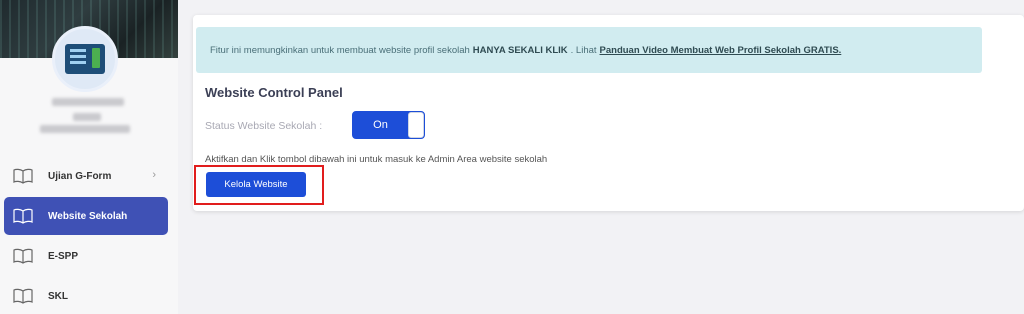  I want to click on sidebar-item-label: SKL, so click(58, 296).